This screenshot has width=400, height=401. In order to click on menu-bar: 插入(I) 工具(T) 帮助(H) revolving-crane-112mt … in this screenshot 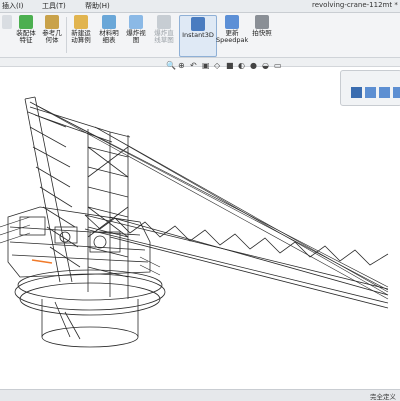, I will do `click(200, 6)`.